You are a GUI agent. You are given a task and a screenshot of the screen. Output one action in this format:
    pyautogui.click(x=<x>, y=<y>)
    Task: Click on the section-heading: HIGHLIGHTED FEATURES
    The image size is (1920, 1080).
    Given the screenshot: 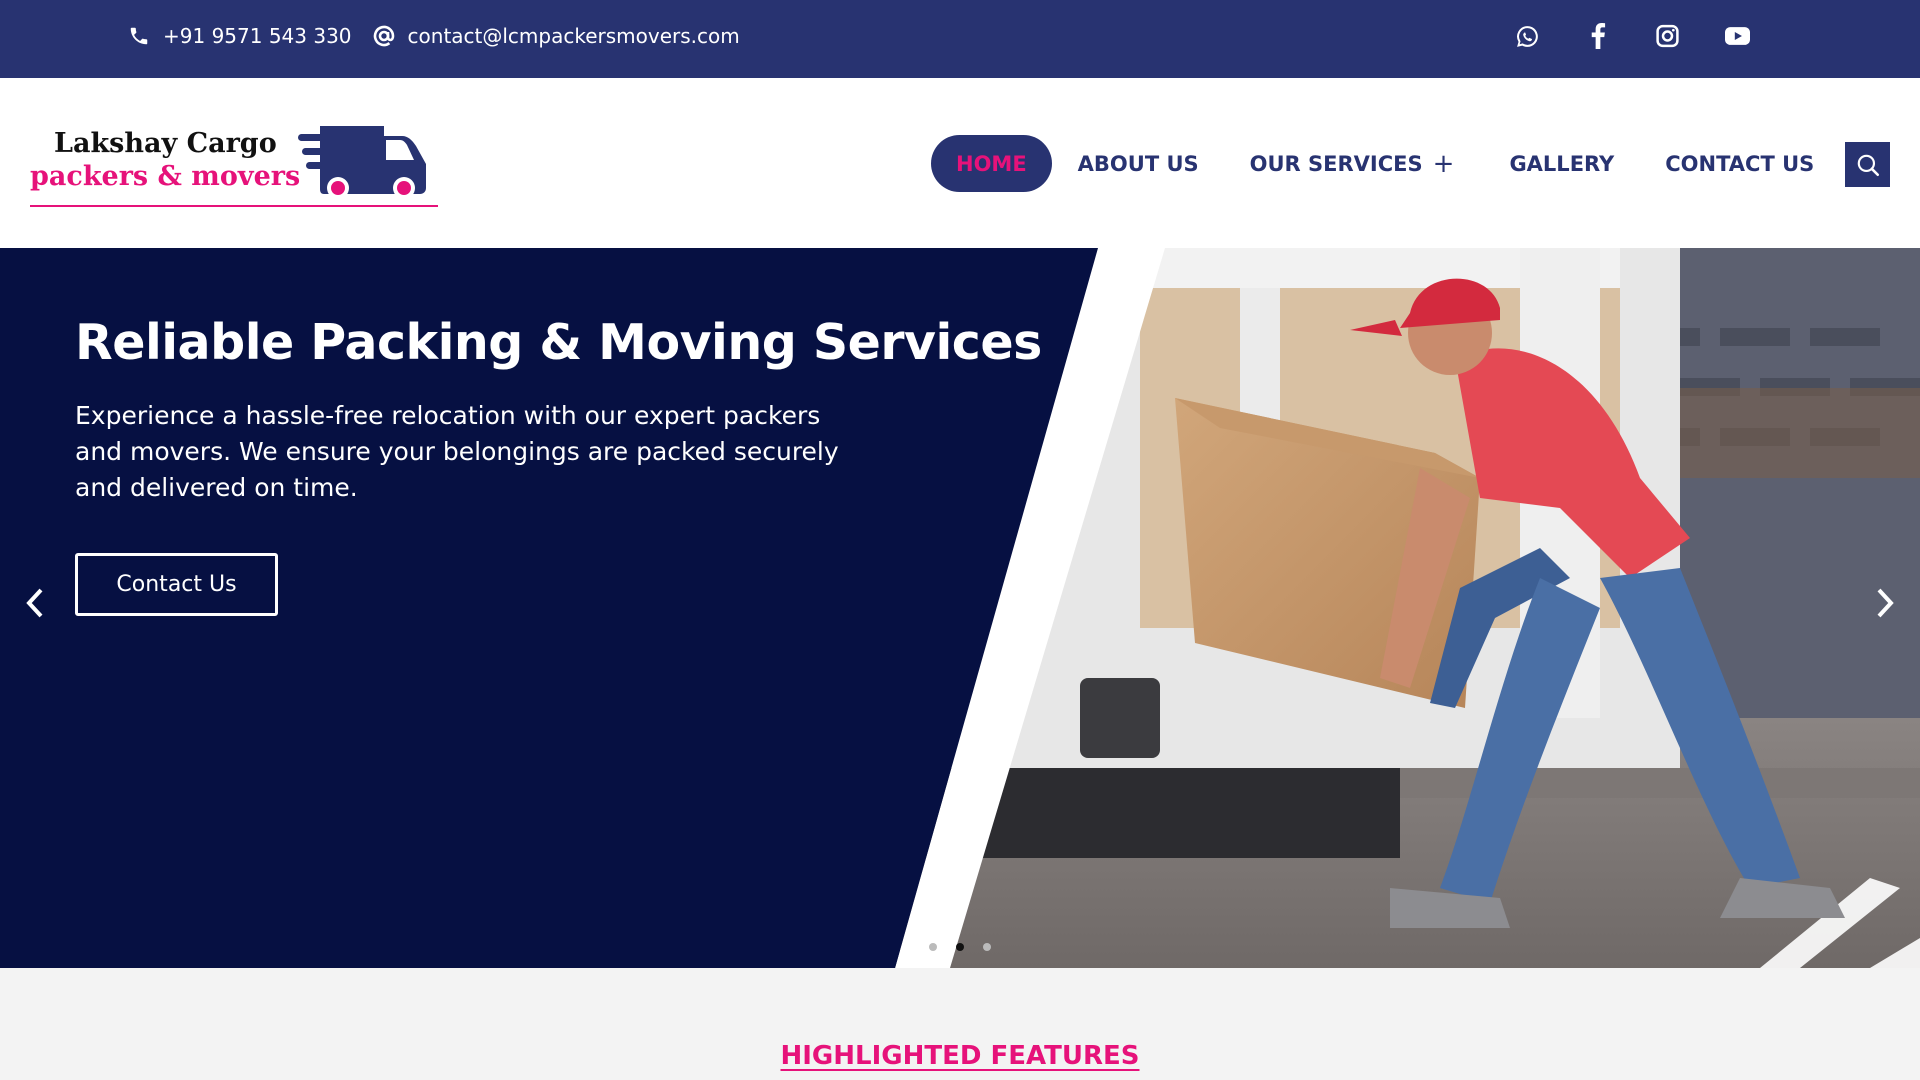 What is the action you would take?
    pyautogui.click(x=960, y=1056)
    